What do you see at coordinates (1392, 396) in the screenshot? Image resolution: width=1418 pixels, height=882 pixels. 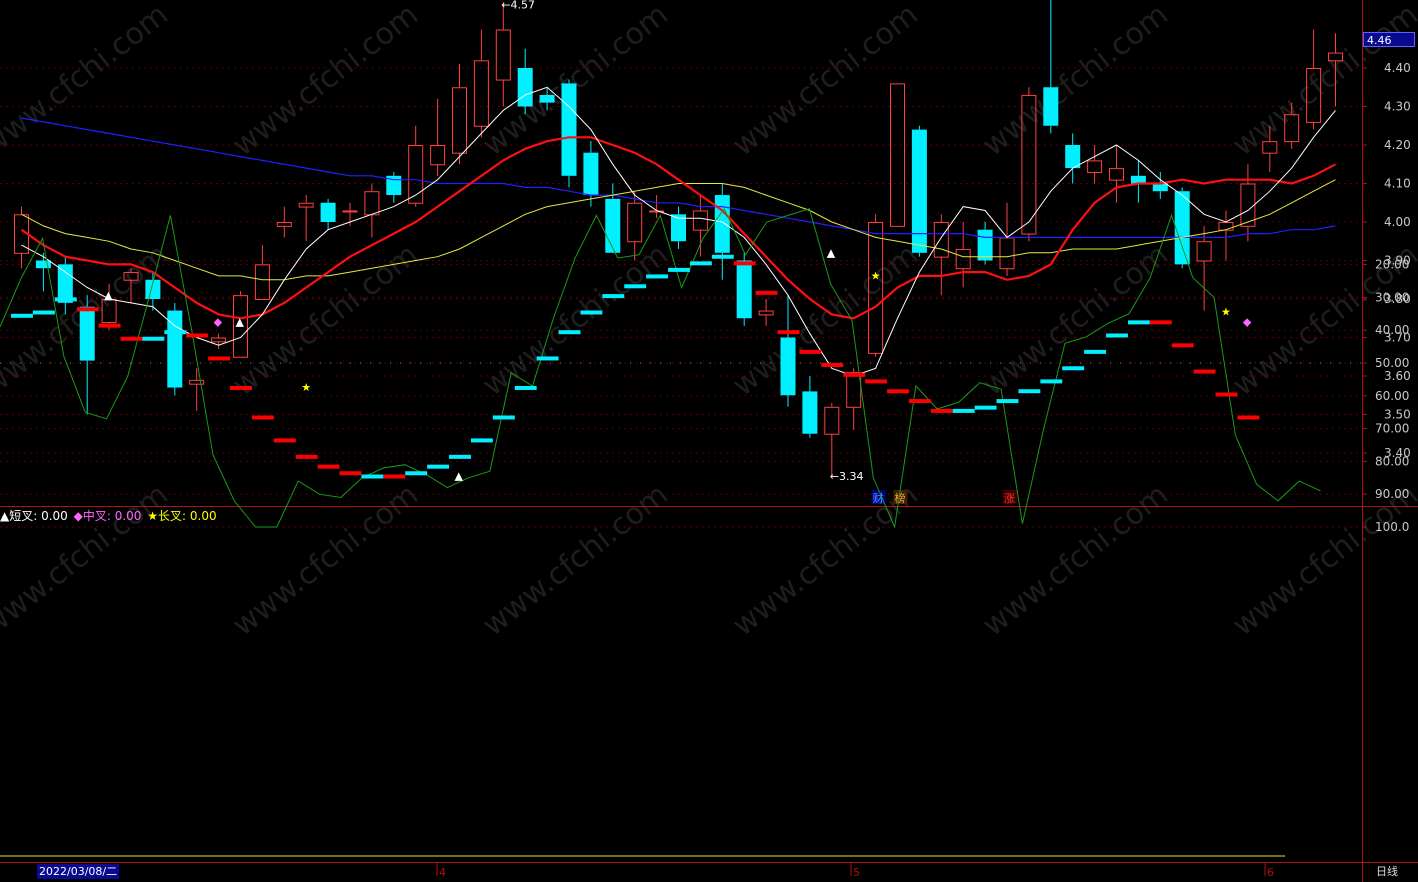 I see `osc-tick-label: 60.00` at bounding box center [1392, 396].